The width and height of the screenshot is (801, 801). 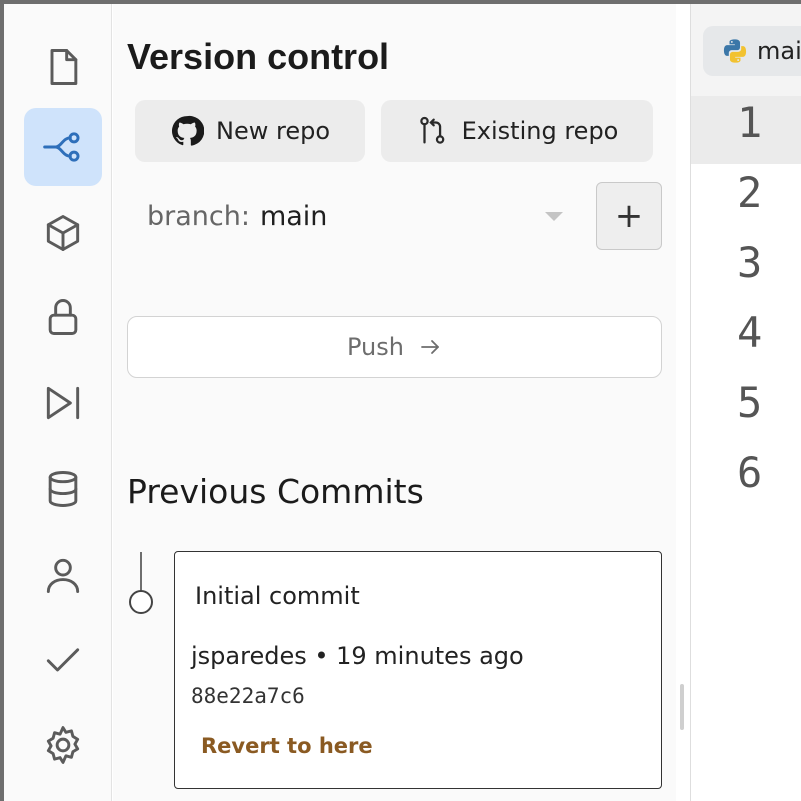 I want to click on settings-gear-icon, so click(x=63, y=745).